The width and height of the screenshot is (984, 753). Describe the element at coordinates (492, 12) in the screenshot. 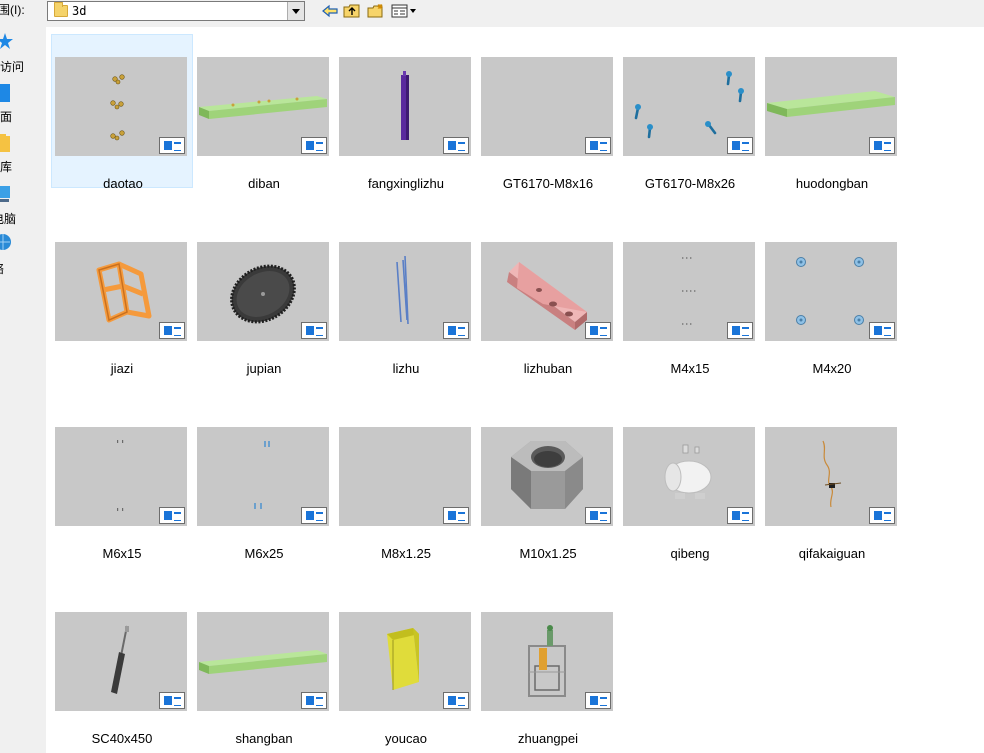

I see `toolbar: 范围(I): 3d` at that location.